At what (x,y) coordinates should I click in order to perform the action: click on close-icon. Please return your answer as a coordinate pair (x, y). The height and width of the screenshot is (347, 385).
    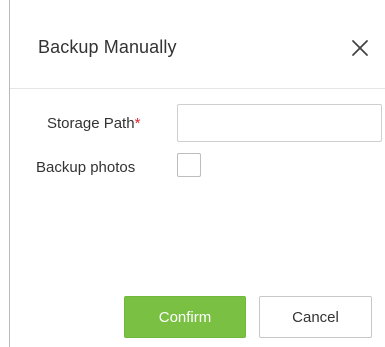
    Looking at the image, I should click on (360, 48).